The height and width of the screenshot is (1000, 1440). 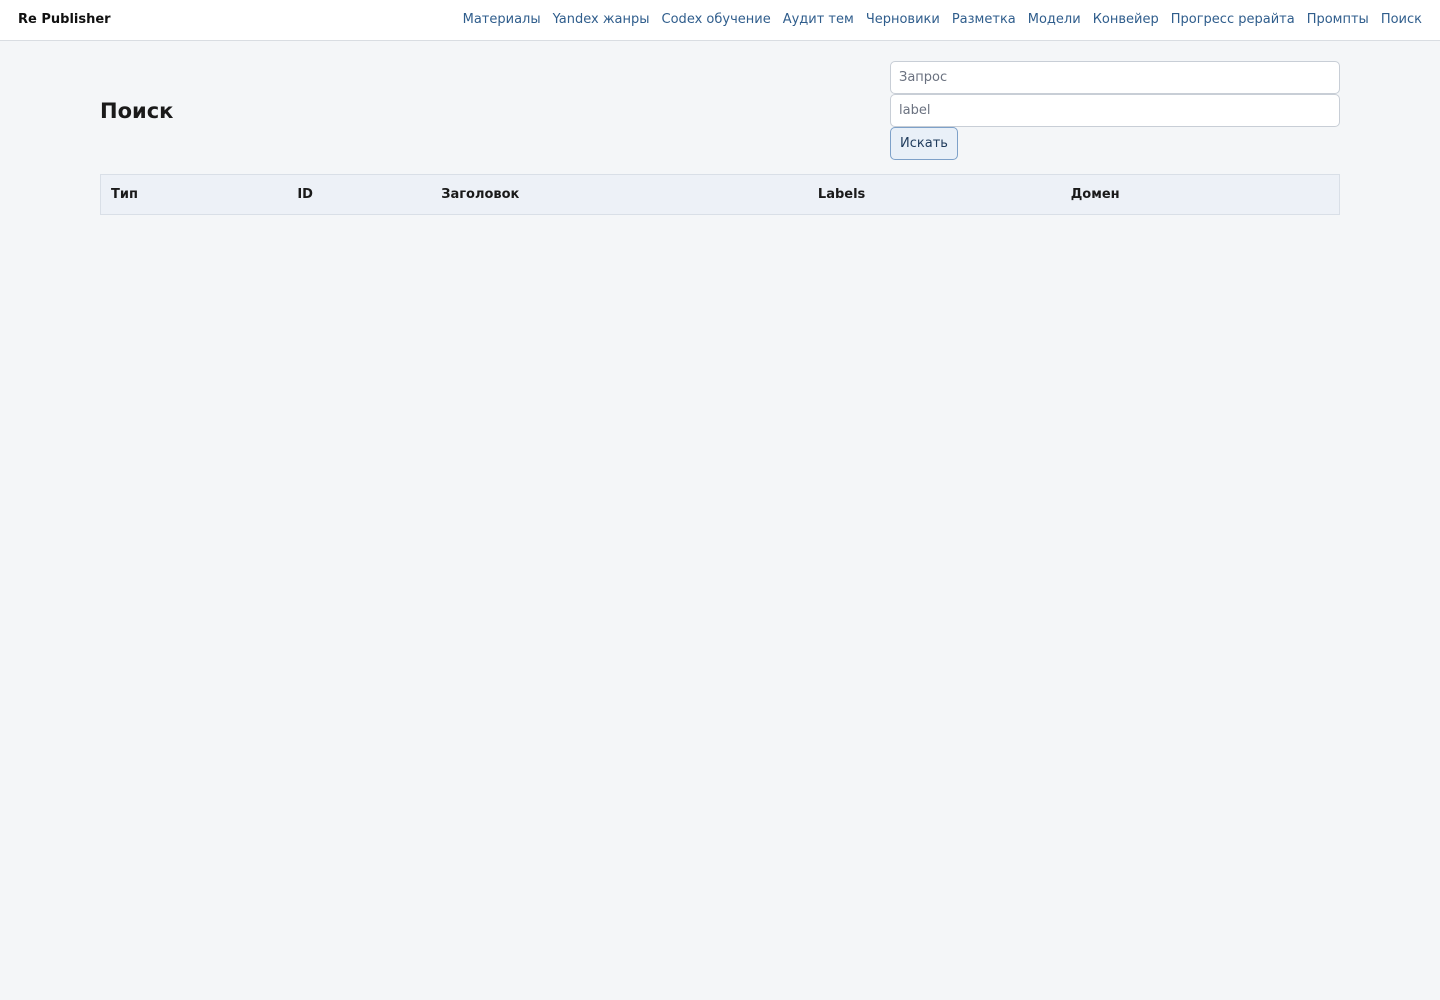 What do you see at coordinates (124, 194) in the screenshot?
I see `column-header-type: Тип` at bounding box center [124, 194].